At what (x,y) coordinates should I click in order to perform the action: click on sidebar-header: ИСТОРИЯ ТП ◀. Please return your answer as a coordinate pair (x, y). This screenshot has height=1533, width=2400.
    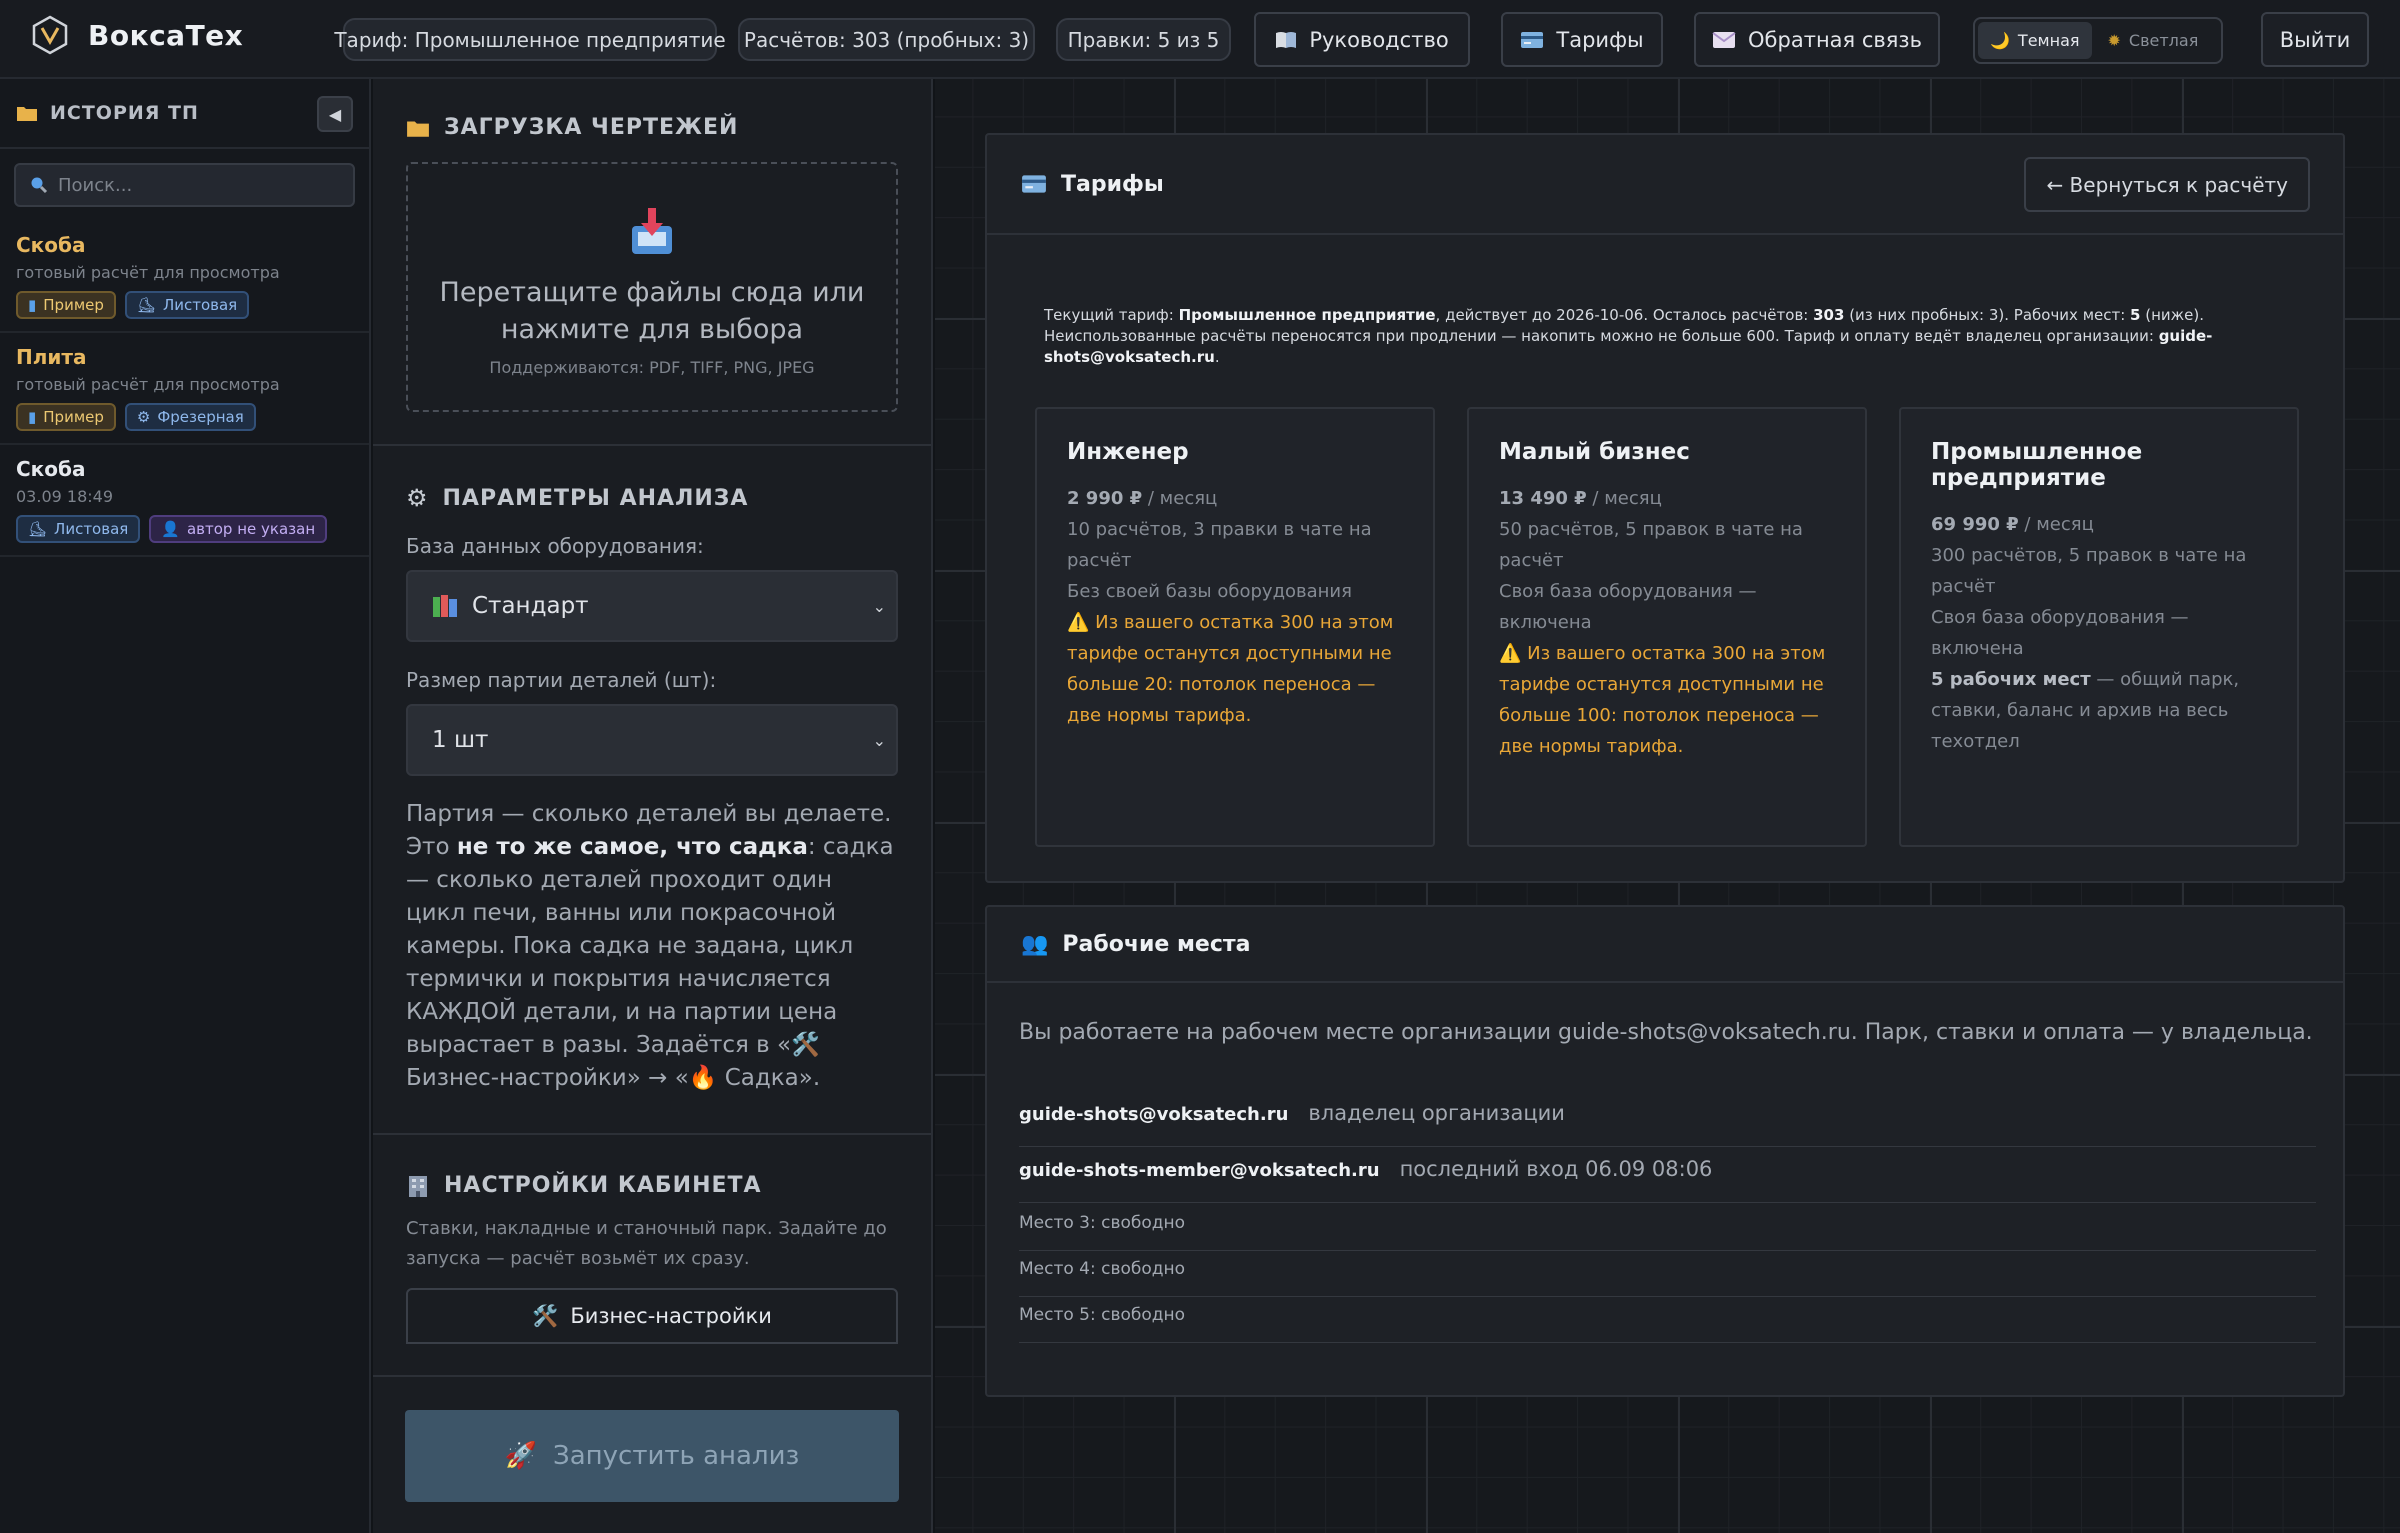
    Looking at the image, I should click on (184, 114).